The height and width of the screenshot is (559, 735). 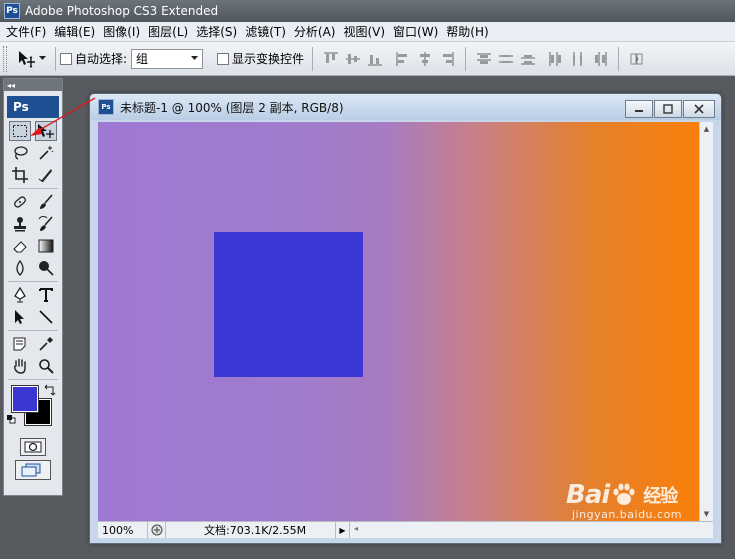 What do you see at coordinates (367, 31) in the screenshot?
I see `menu-view: 视图(V)` at bounding box center [367, 31].